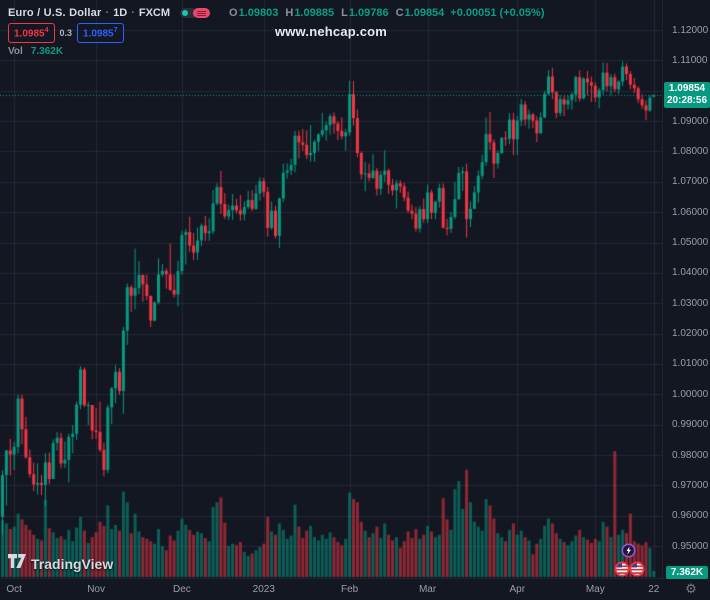 The image size is (710, 600). I want to click on time-axis-label: Dec, so click(181, 589).